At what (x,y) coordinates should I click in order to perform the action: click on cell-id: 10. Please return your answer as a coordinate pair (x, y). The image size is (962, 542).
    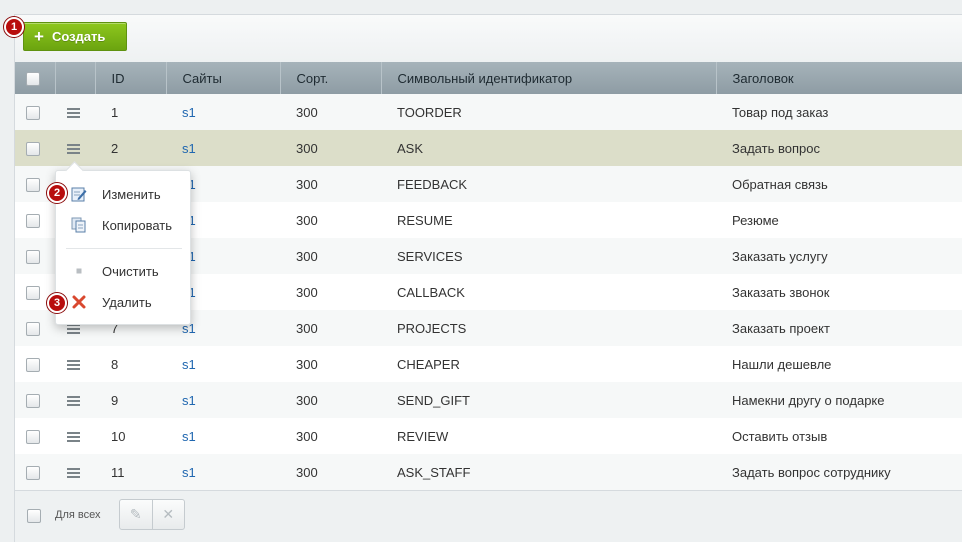
    Looking at the image, I should click on (130, 436).